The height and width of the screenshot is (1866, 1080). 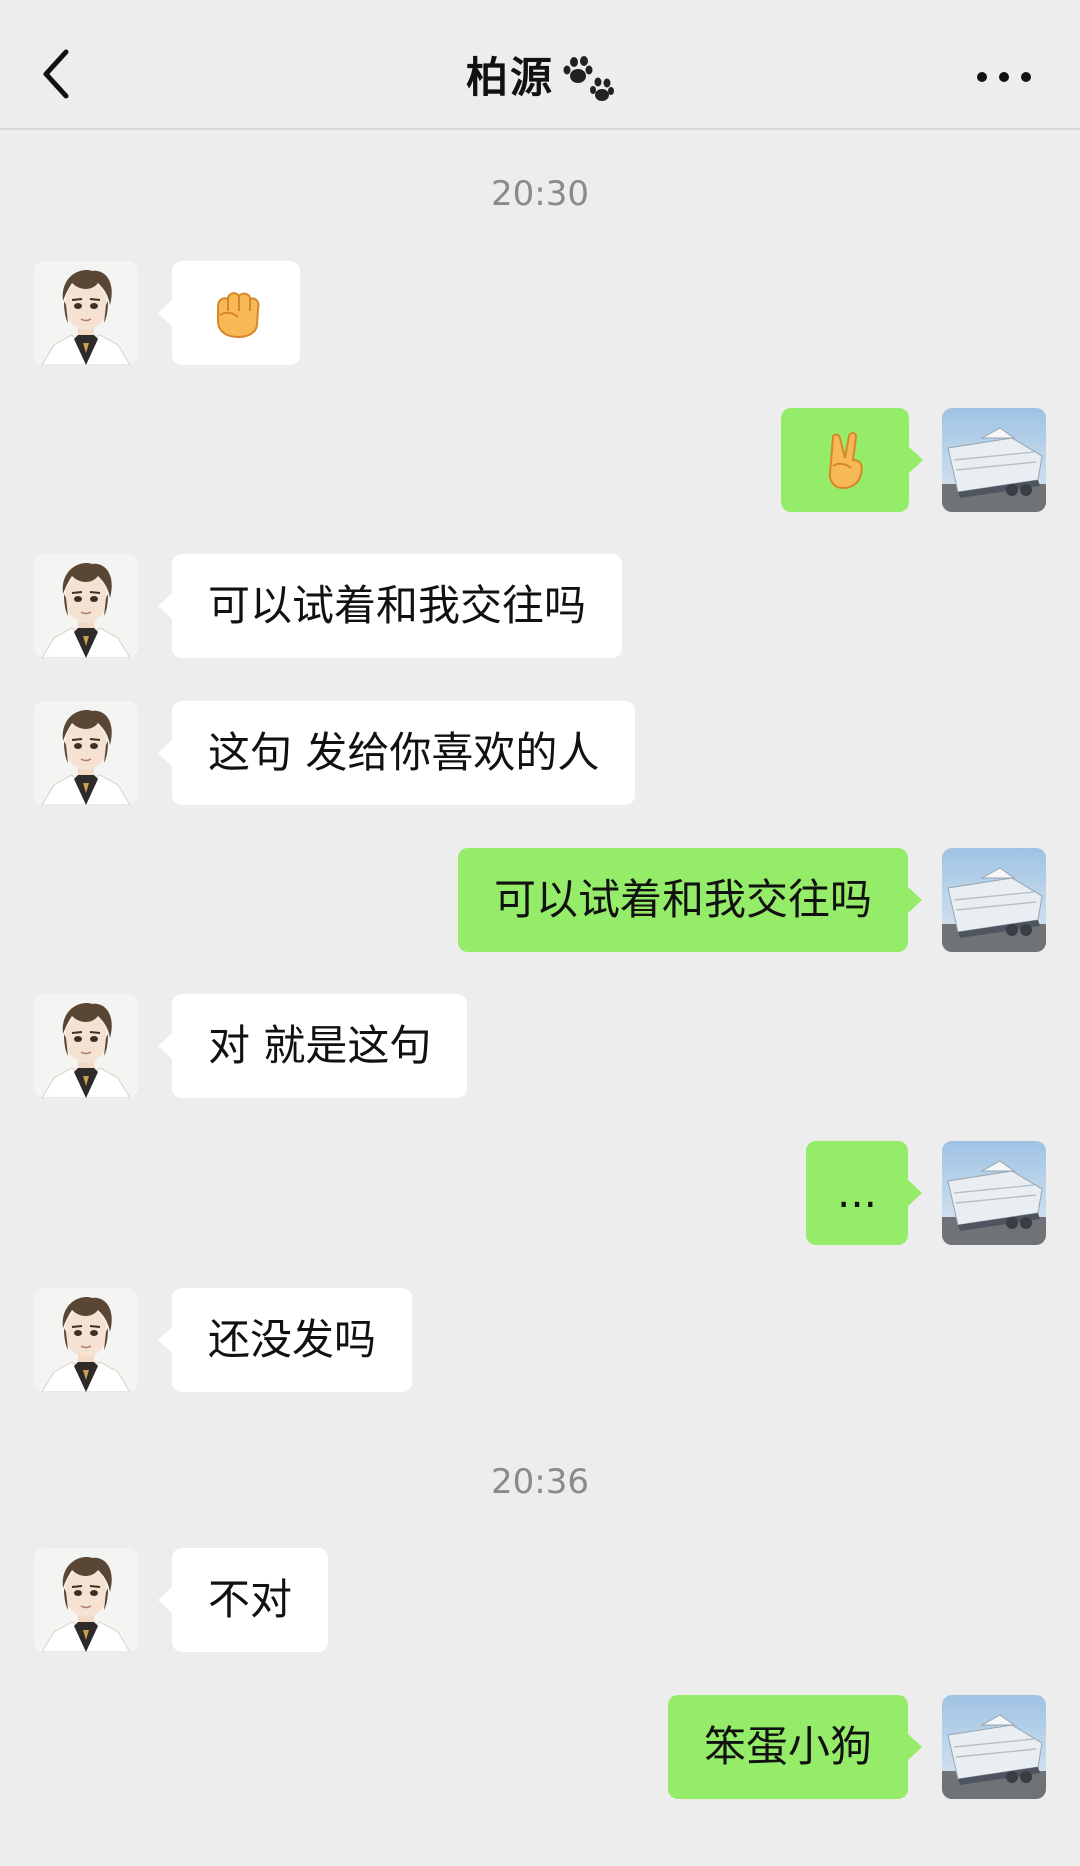 I want to click on chat-header: 柏源, so click(x=540, y=65).